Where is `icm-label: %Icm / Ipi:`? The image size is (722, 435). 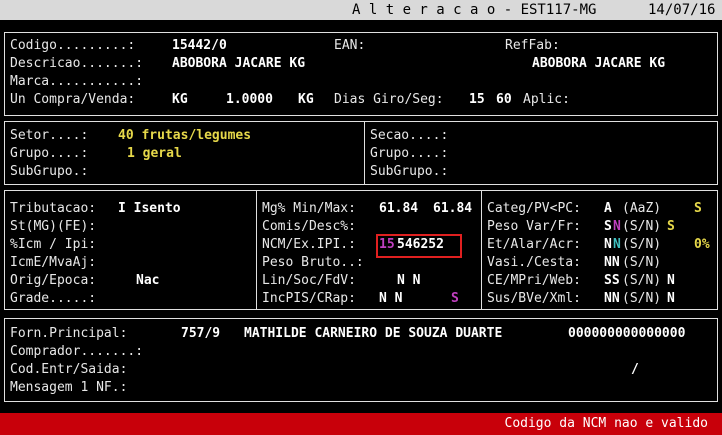 icm-label: %Icm / Ipi: is located at coordinates (53, 244).